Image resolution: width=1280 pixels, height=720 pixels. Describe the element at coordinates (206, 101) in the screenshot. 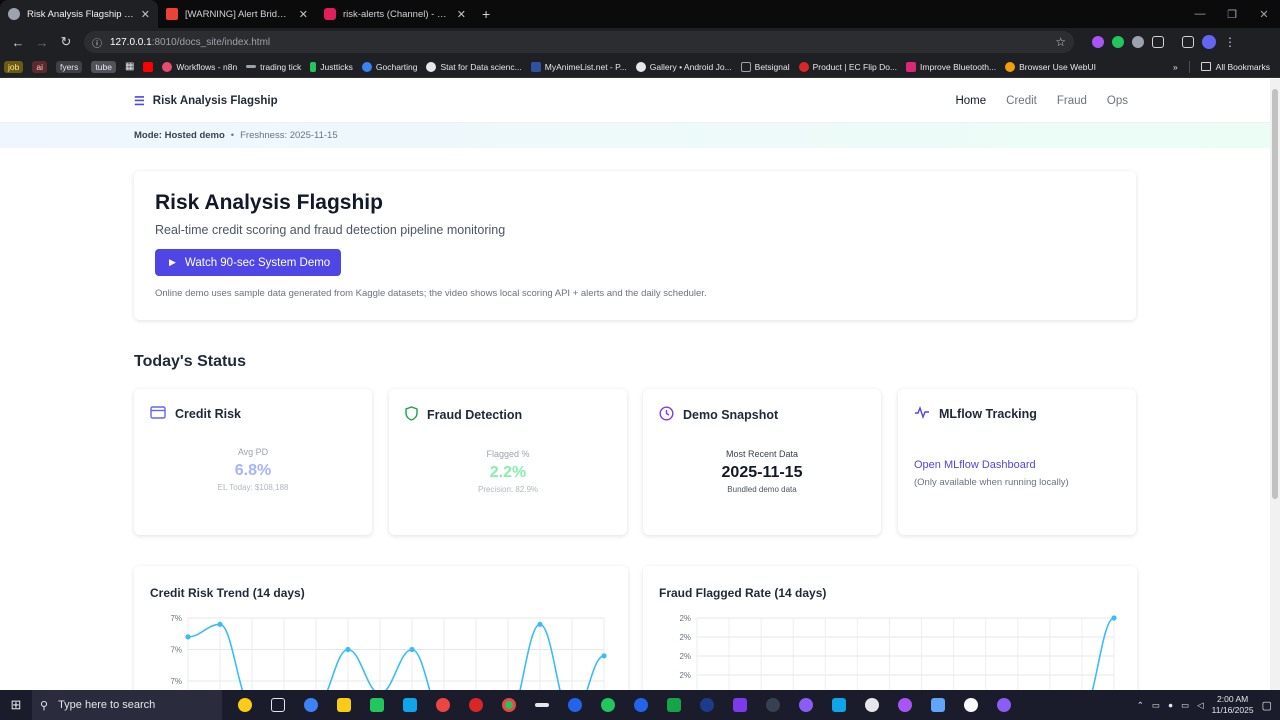

I see `site-brand: ☰ Risk Analysis Flagship` at that location.